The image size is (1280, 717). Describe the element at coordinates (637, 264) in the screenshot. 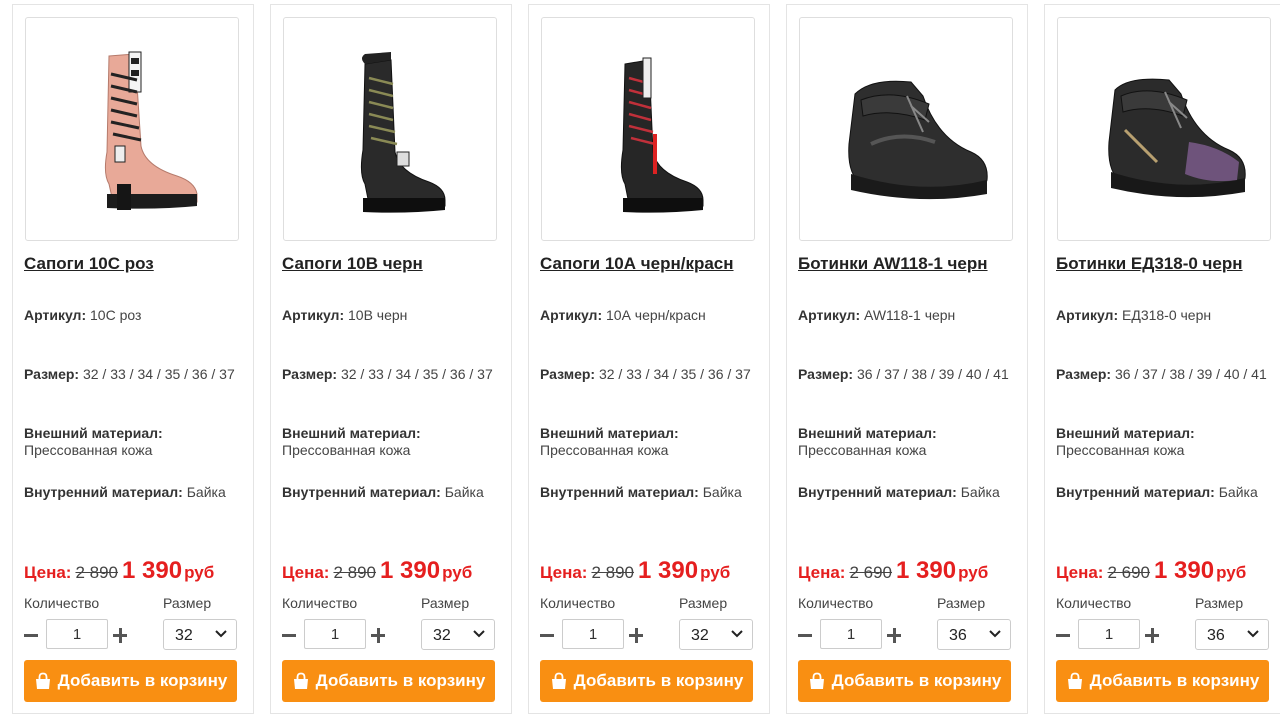

I see `product-title-link: Сапоги 10А черн/красн` at that location.